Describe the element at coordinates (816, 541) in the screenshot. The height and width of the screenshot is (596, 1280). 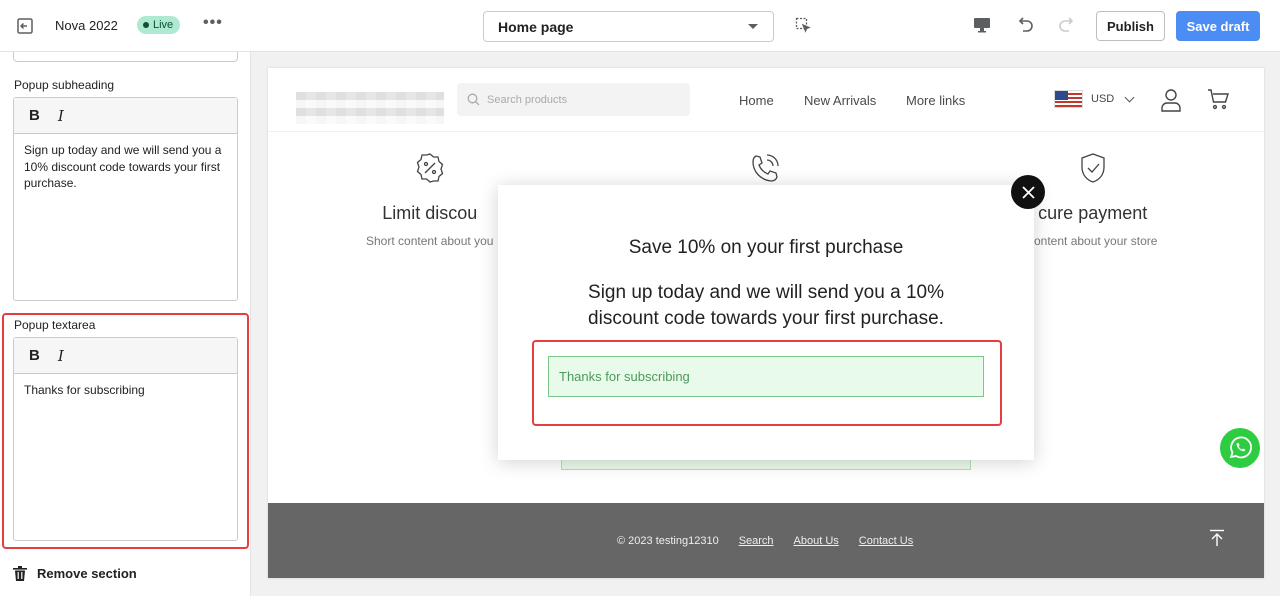
I see `footer-link-about-us: About Us` at that location.